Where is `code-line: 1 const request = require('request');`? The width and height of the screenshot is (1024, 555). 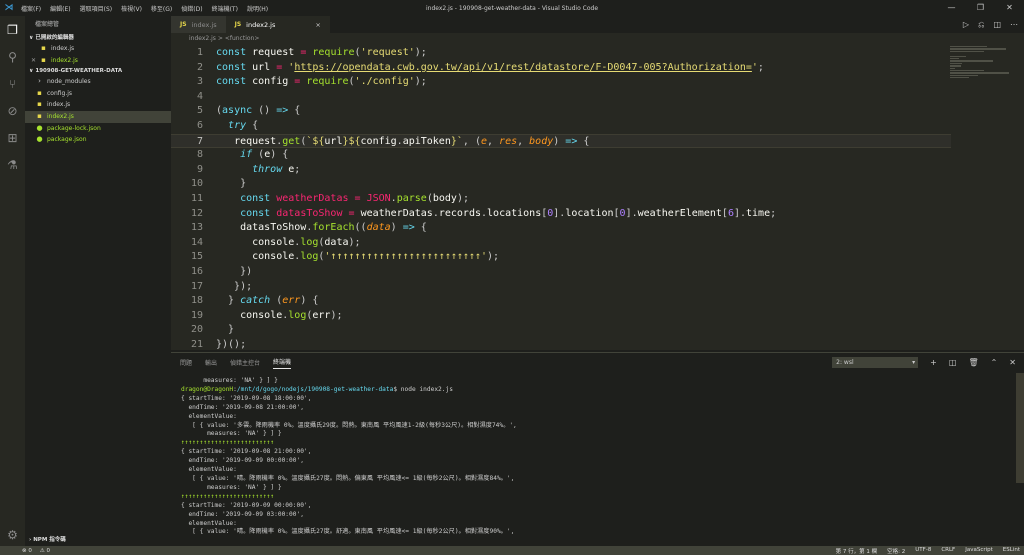
code-line: 1 const request = require('request'); is located at coordinates (561, 53).